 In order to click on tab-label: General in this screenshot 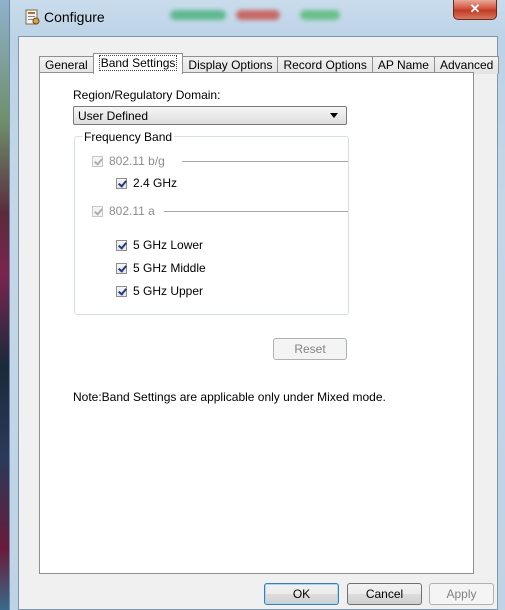, I will do `click(66, 65)`.